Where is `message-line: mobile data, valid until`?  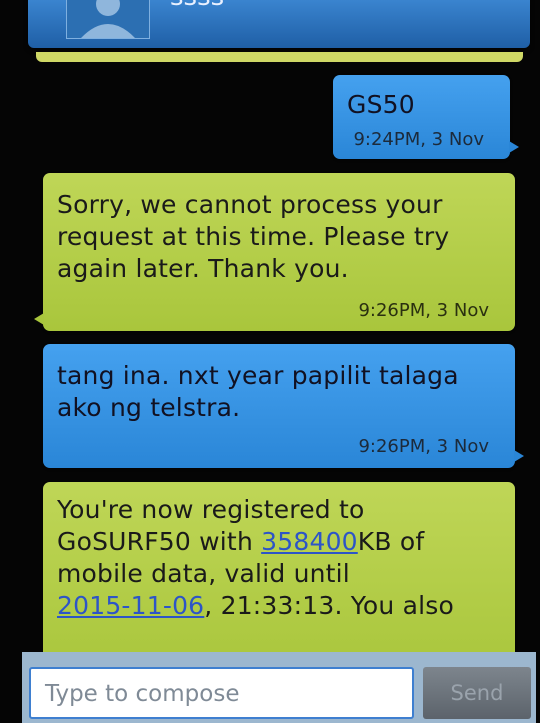
message-line: mobile data, valid until is located at coordinates (203, 573).